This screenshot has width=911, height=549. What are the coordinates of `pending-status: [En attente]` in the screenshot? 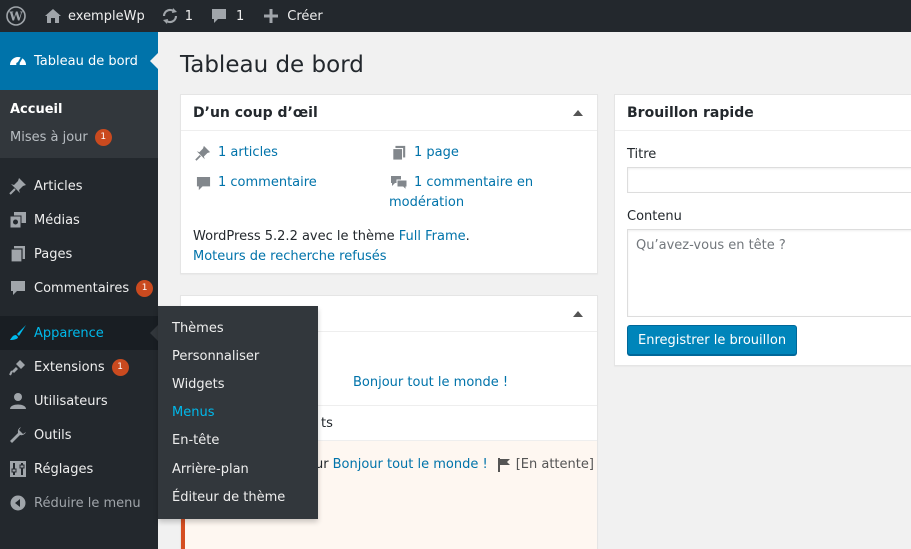 It's located at (554, 464).